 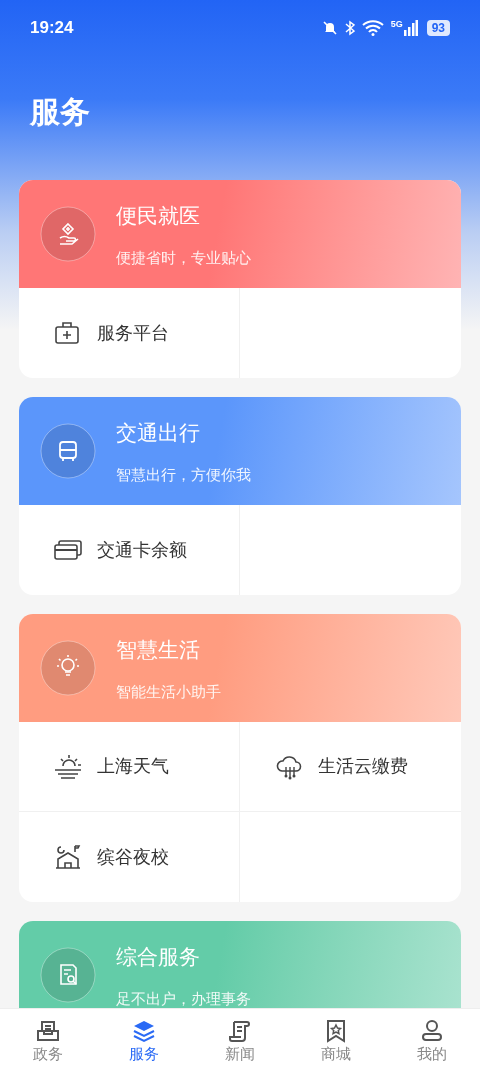 I want to click on person-icon, so click(x=432, y=1030).